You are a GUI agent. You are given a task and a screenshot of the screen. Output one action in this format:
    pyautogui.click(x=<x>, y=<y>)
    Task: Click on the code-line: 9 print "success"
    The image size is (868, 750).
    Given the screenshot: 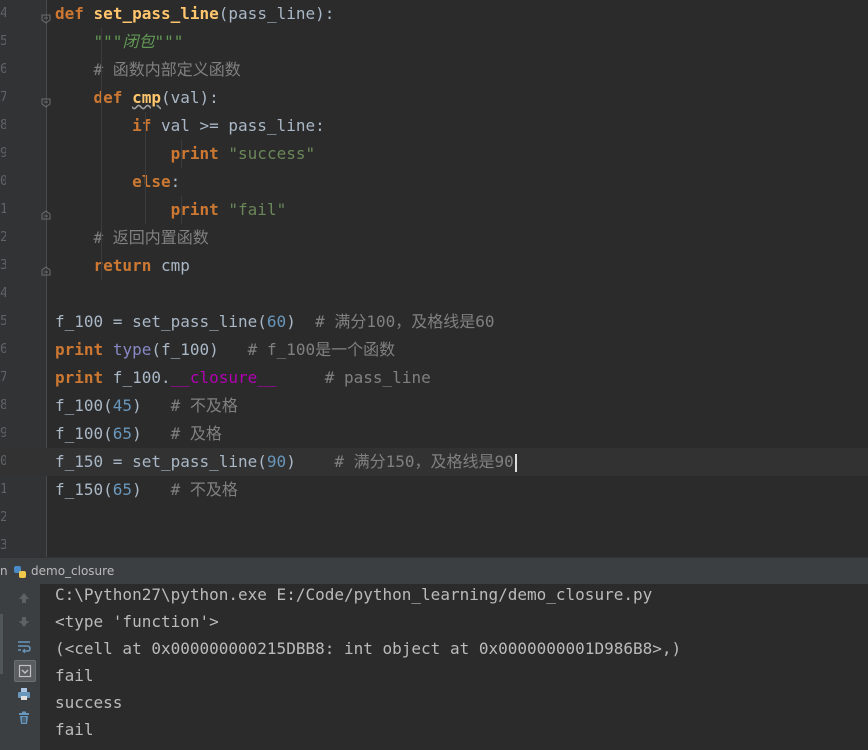 What is the action you would take?
    pyautogui.click(x=434, y=154)
    